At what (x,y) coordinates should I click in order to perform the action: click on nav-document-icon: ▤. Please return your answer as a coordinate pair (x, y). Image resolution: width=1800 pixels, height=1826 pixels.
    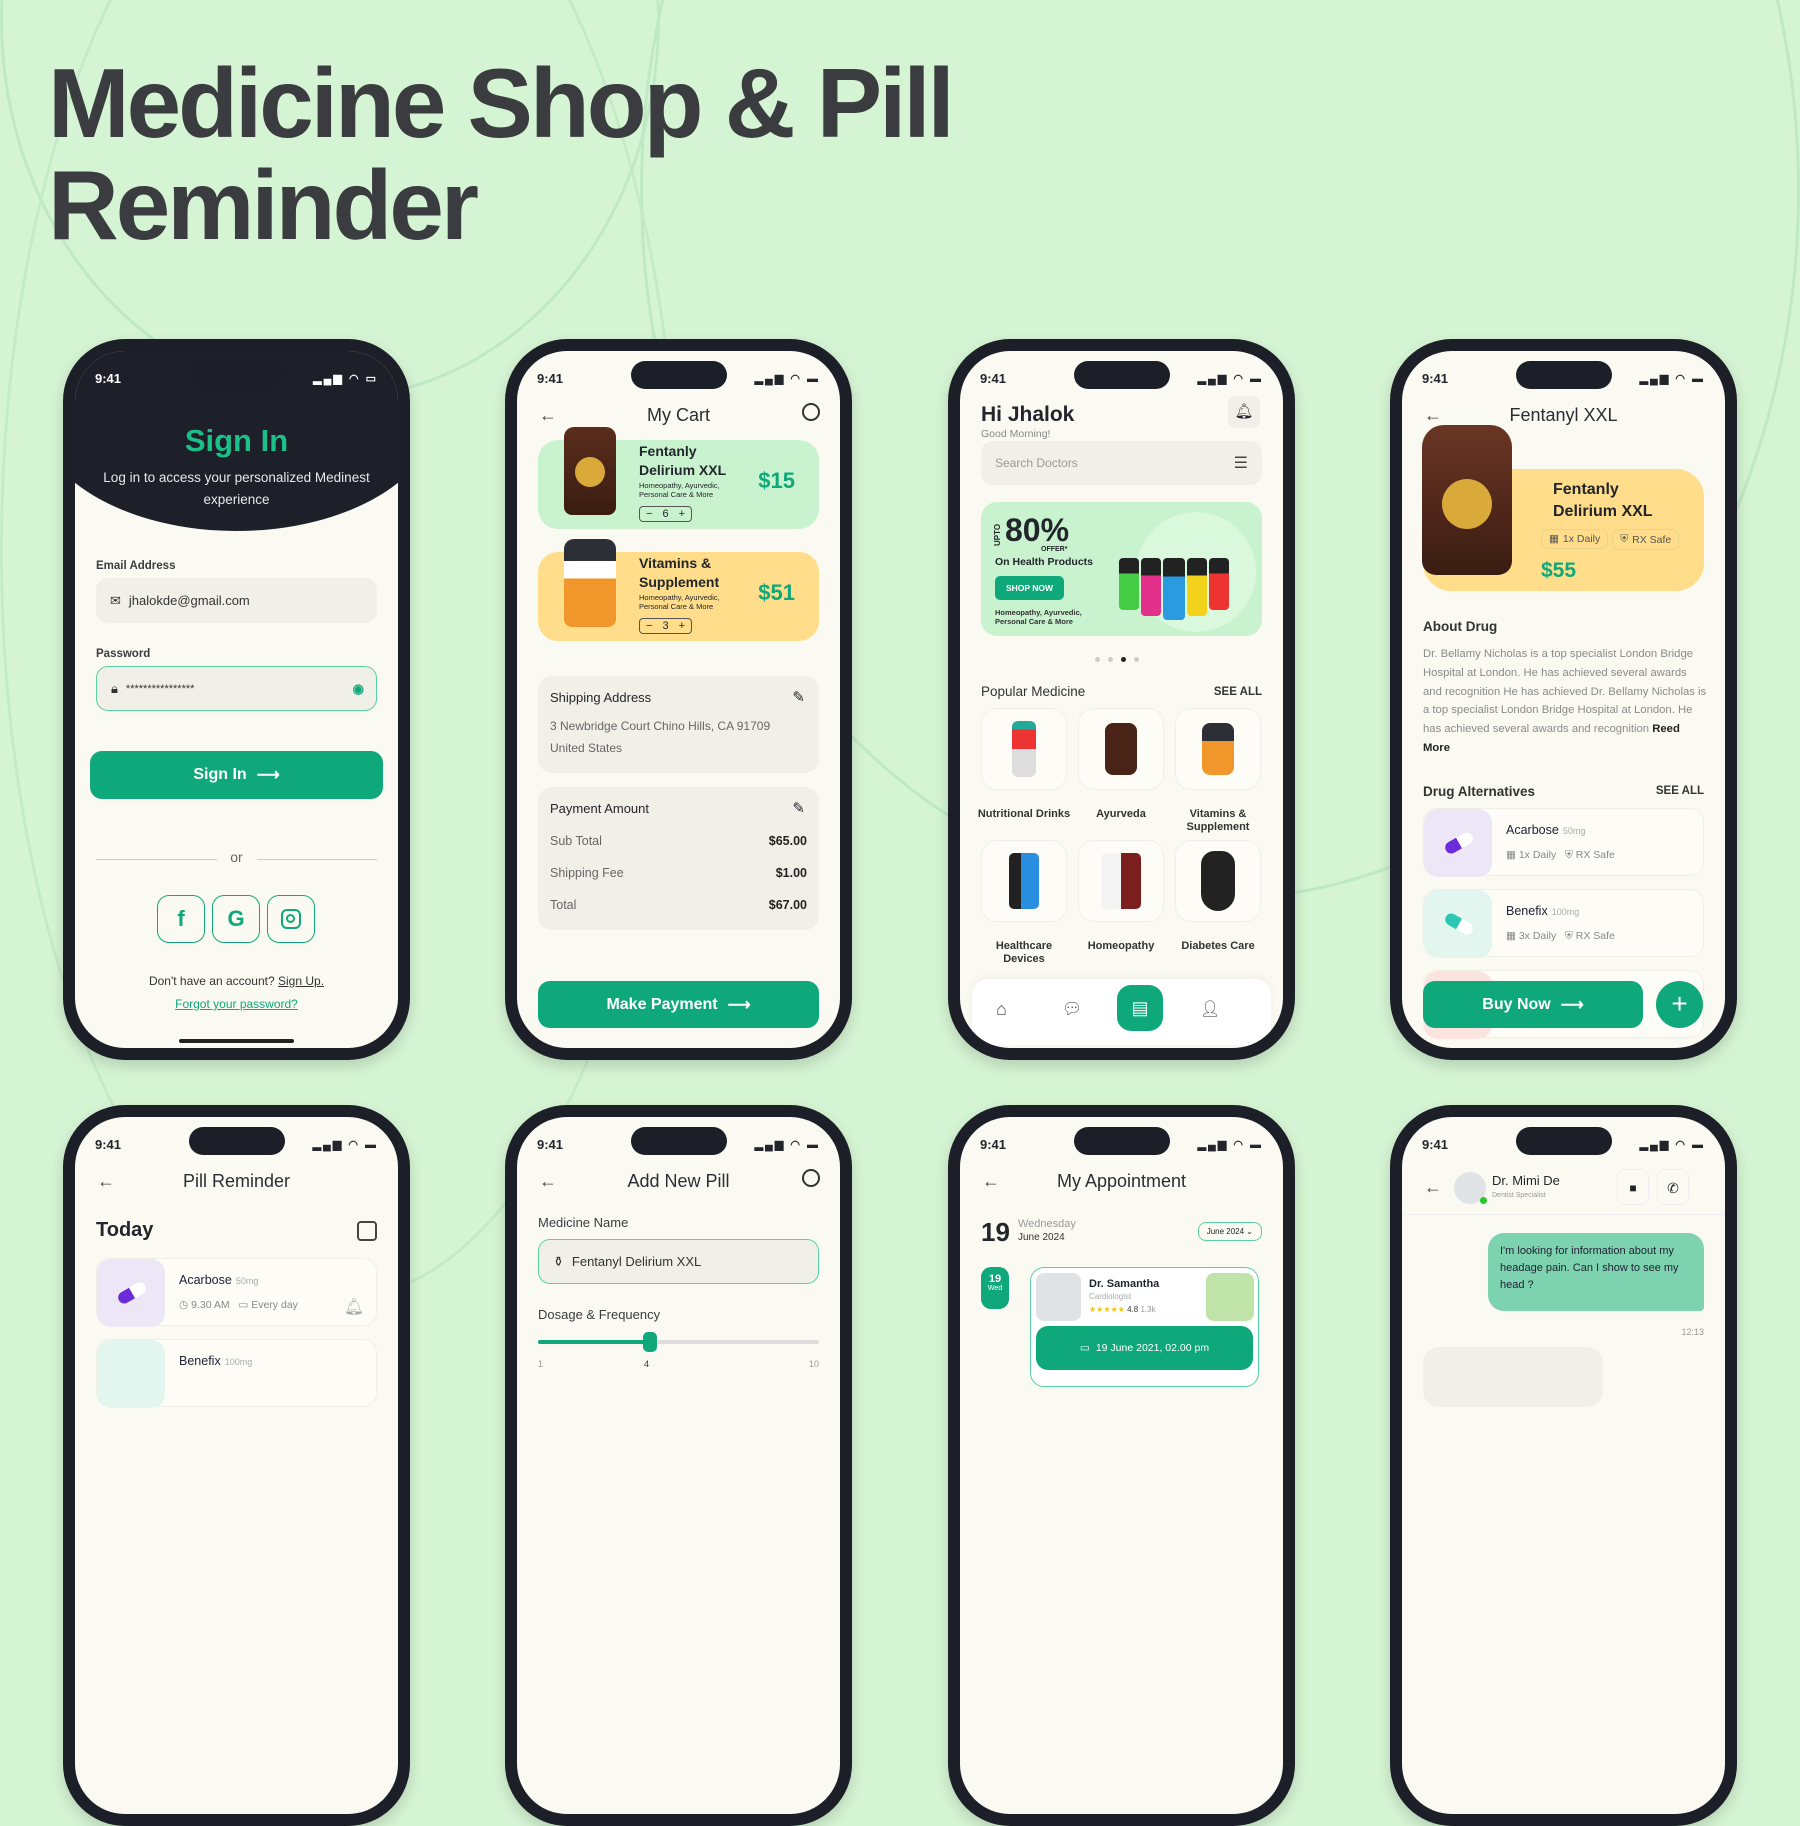
    Looking at the image, I should click on (1140, 1008).